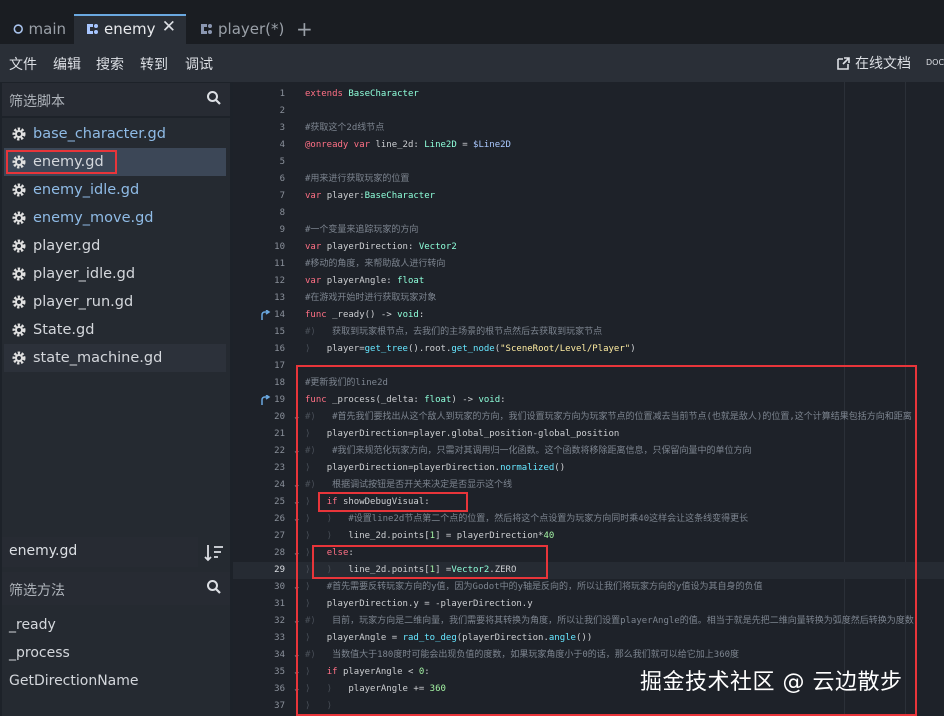 This screenshot has width=944, height=716. What do you see at coordinates (935, 63) in the screenshot?
I see `search-help-button: DOC` at bounding box center [935, 63].